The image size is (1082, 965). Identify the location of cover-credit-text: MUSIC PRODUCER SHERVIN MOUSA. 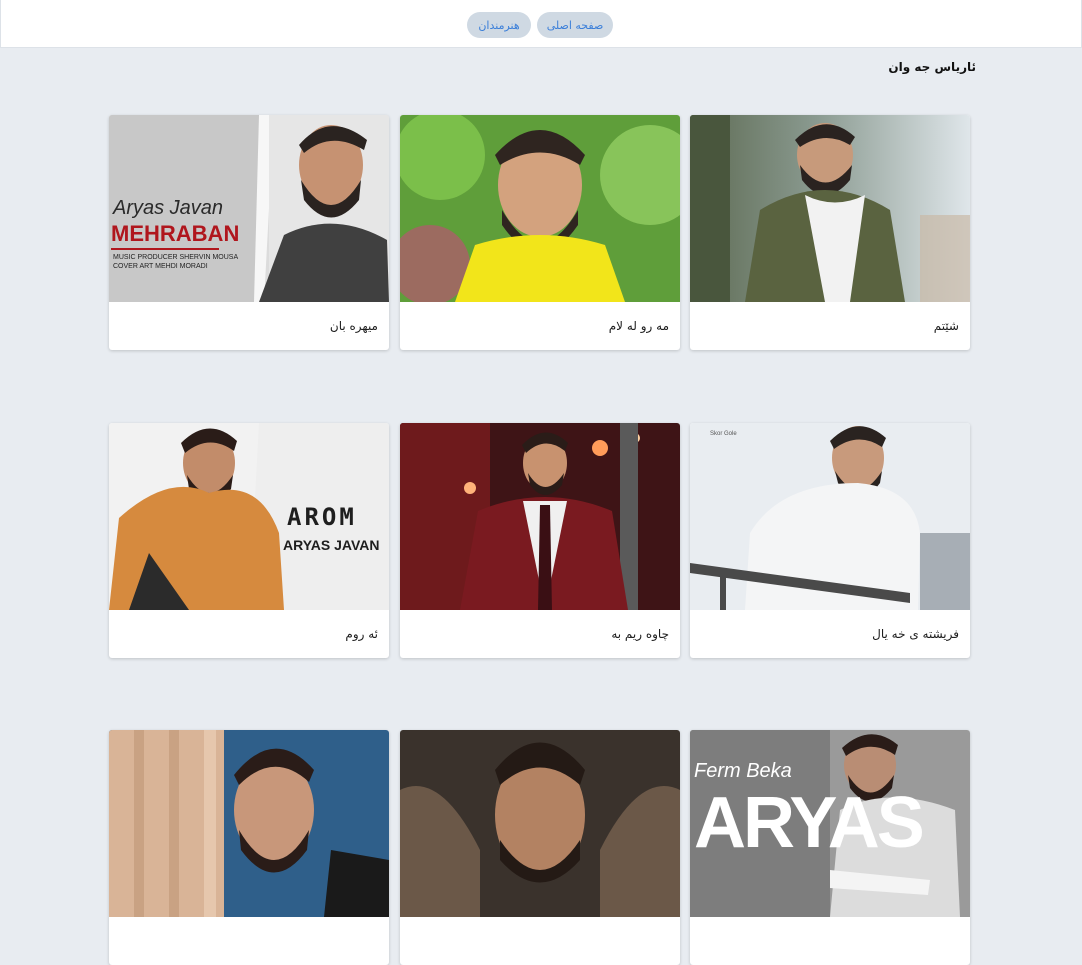
(176, 257).